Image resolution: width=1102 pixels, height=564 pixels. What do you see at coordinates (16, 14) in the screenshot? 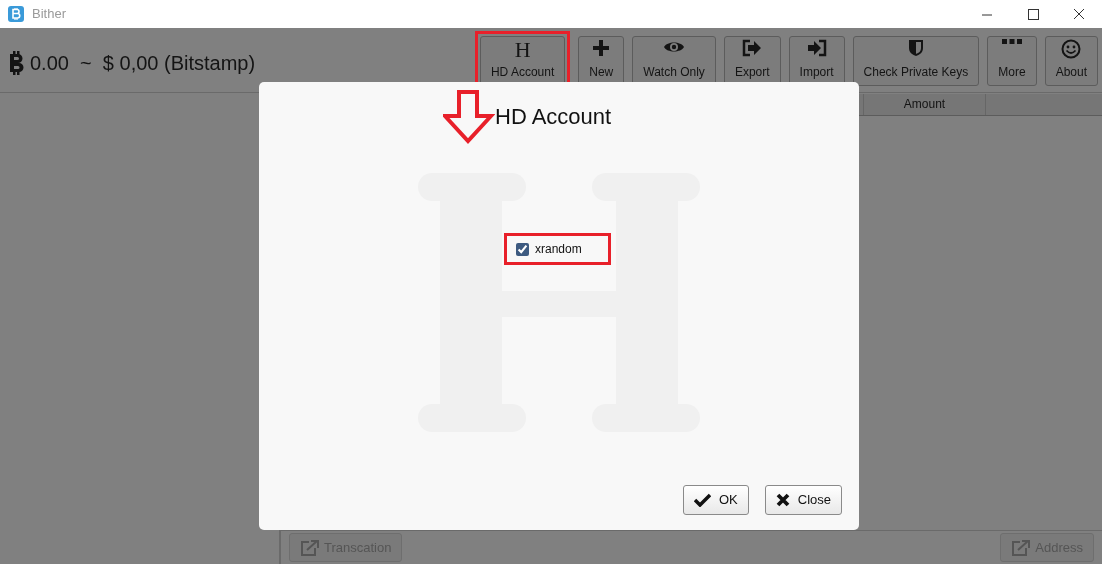
I see `app-icon` at bounding box center [16, 14].